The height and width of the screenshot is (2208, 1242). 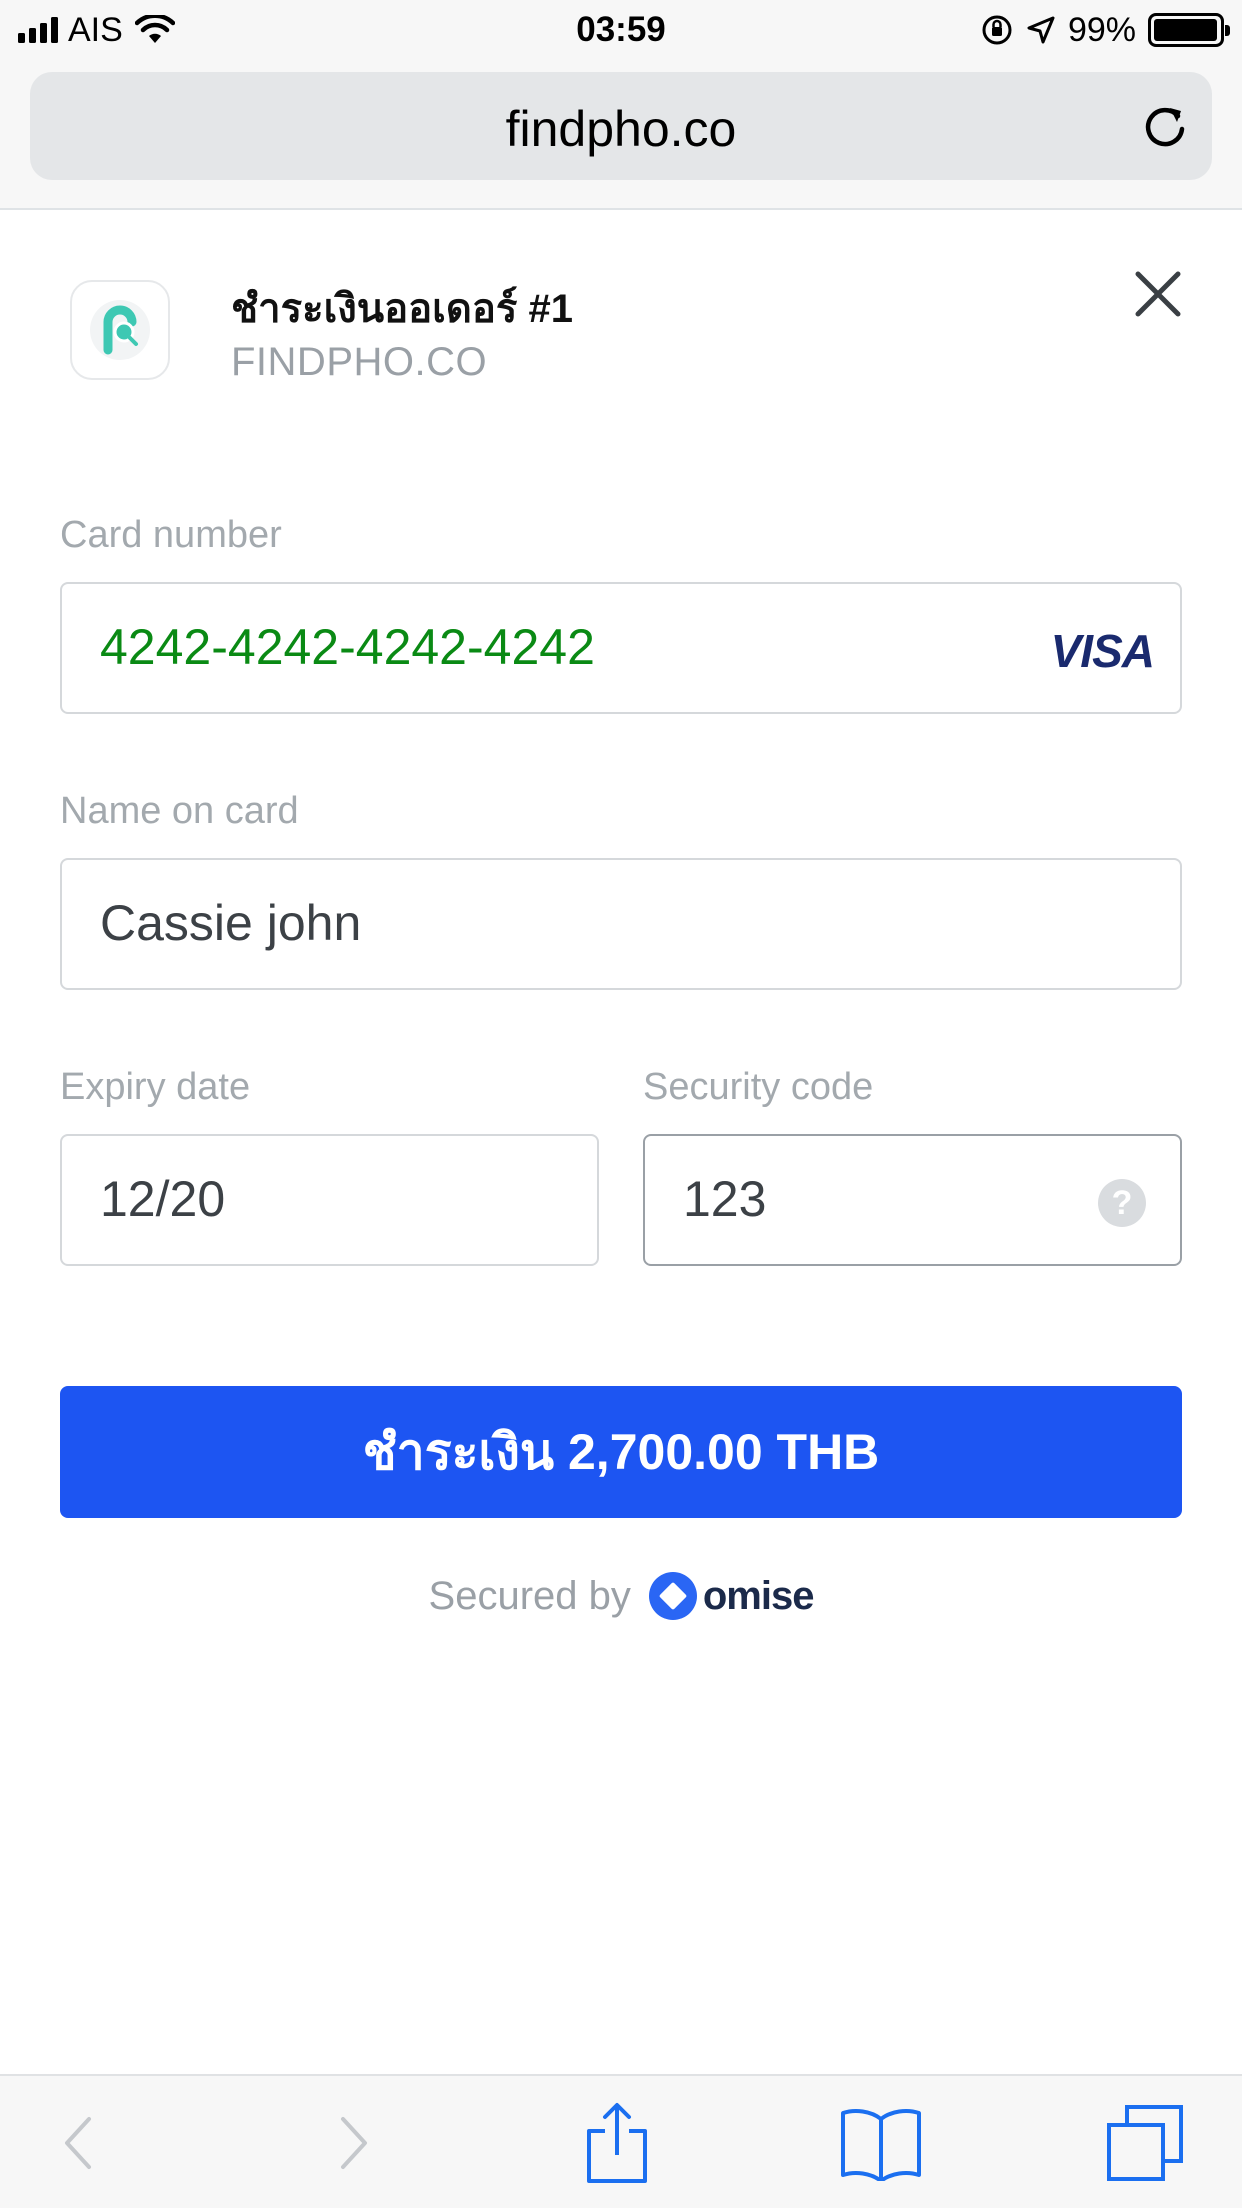 I want to click on address-bar: findpho.co, so click(x=621, y=126).